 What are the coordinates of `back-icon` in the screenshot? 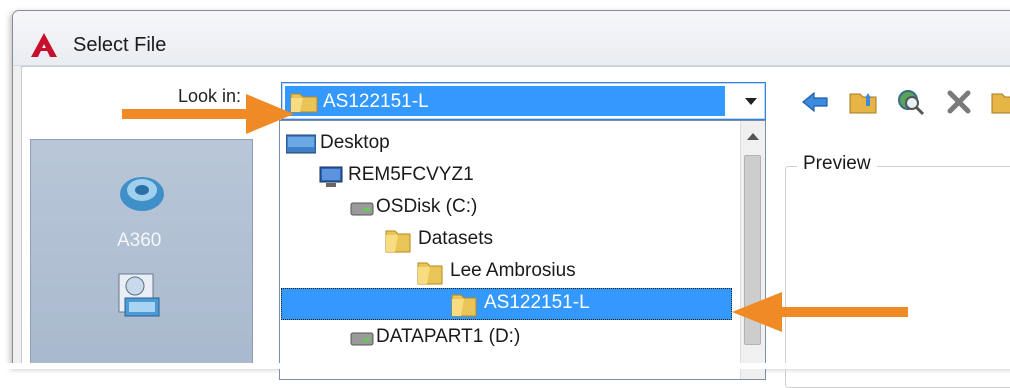 It's located at (815, 102).